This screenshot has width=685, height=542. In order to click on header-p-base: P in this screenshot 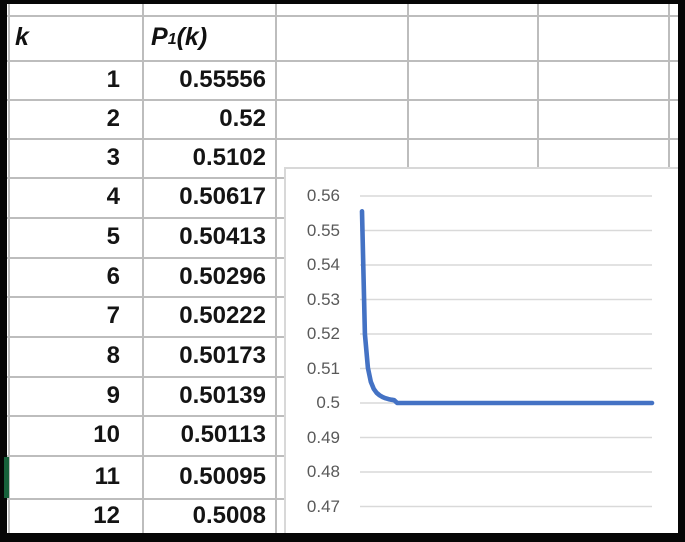, I will do `click(159, 37)`.